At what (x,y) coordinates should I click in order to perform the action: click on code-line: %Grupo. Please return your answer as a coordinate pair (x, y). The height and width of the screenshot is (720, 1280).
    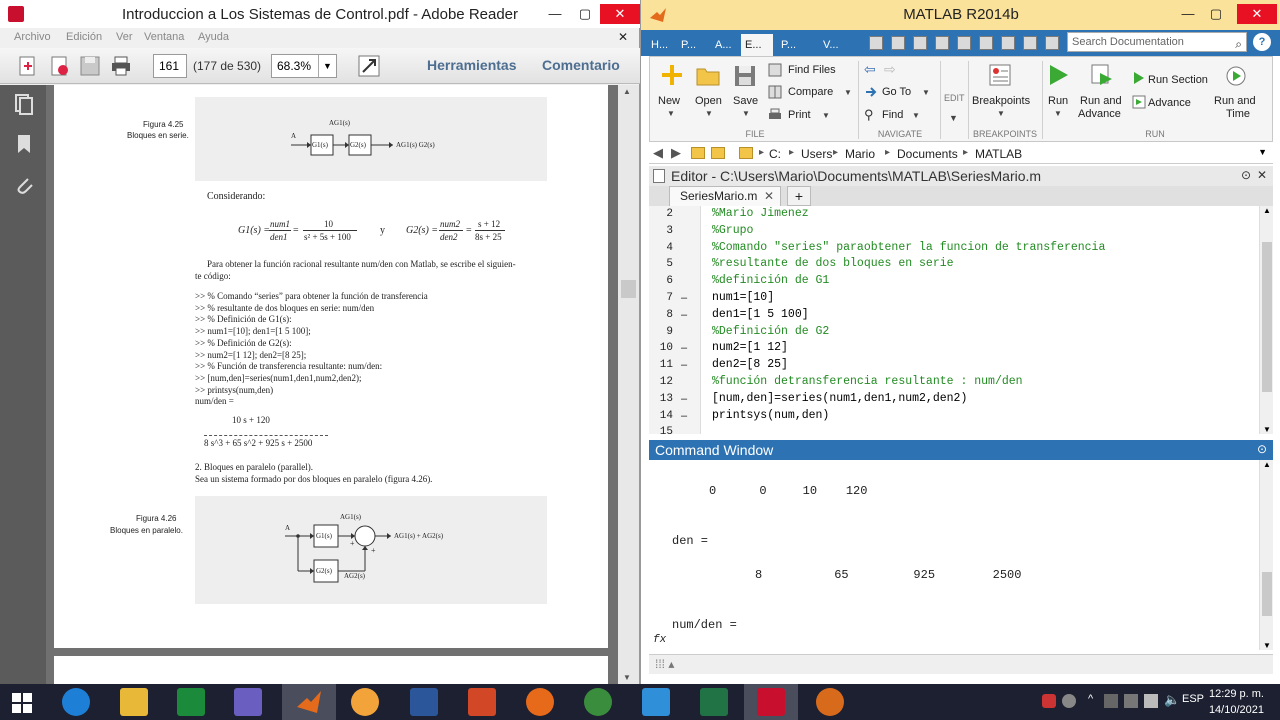
    Looking at the image, I should click on (732, 230).